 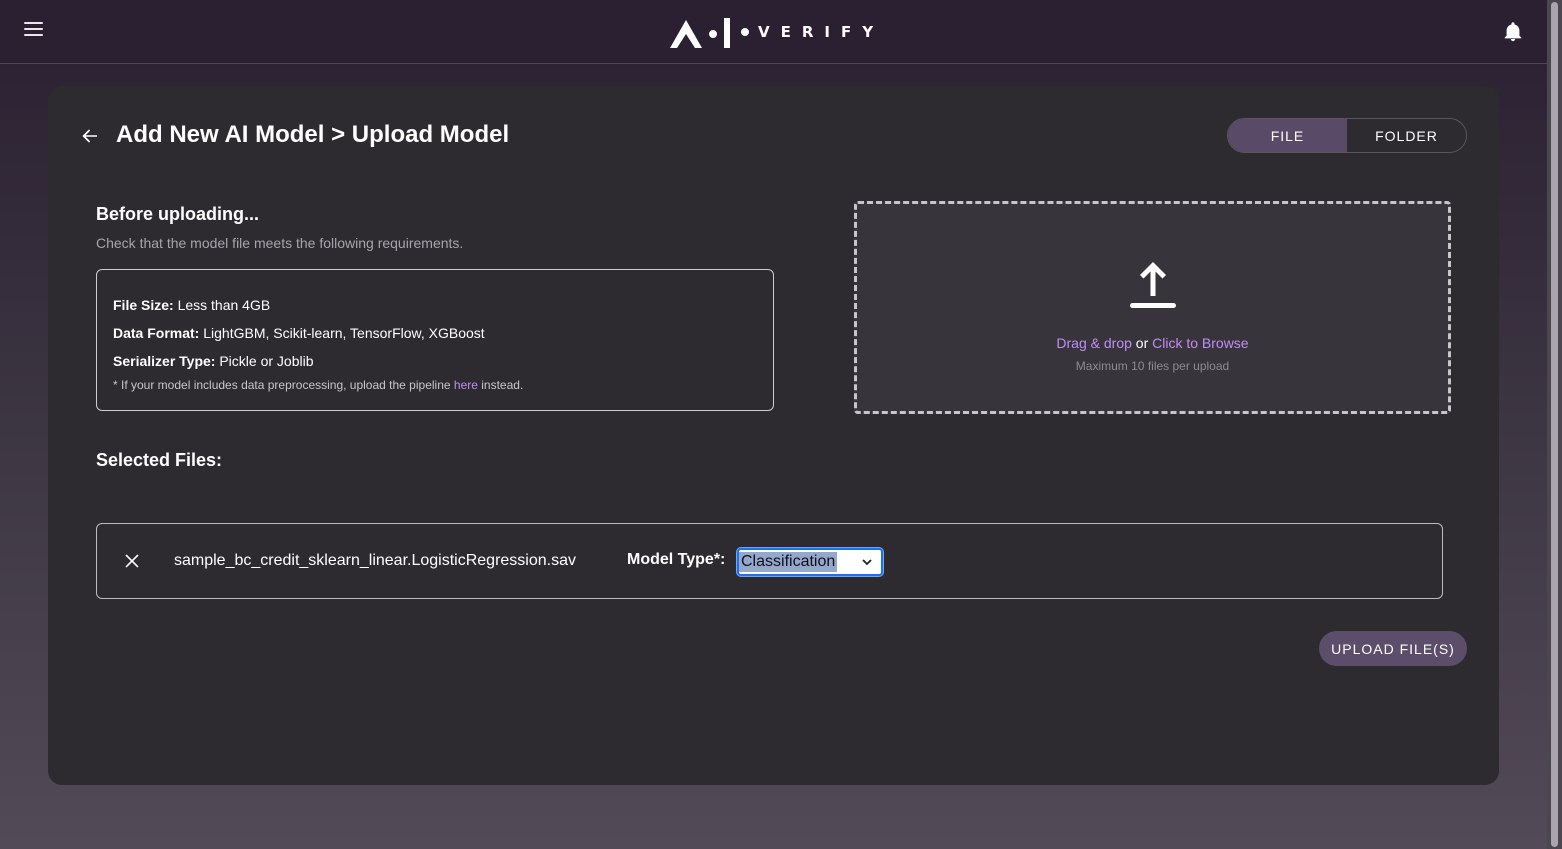 What do you see at coordinates (1287, 135) in the screenshot?
I see `toggle-file-button: FILE` at bounding box center [1287, 135].